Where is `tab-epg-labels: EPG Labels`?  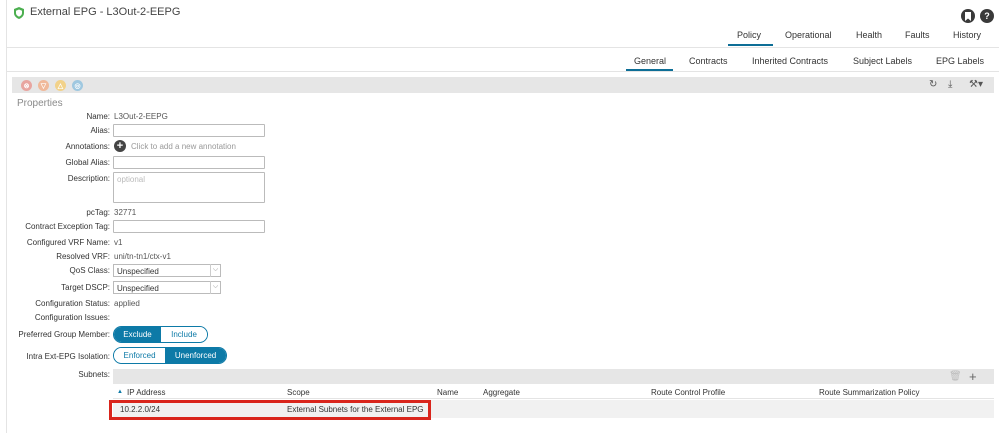
tab-epg-labels: EPG Labels is located at coordinates (960, 61).